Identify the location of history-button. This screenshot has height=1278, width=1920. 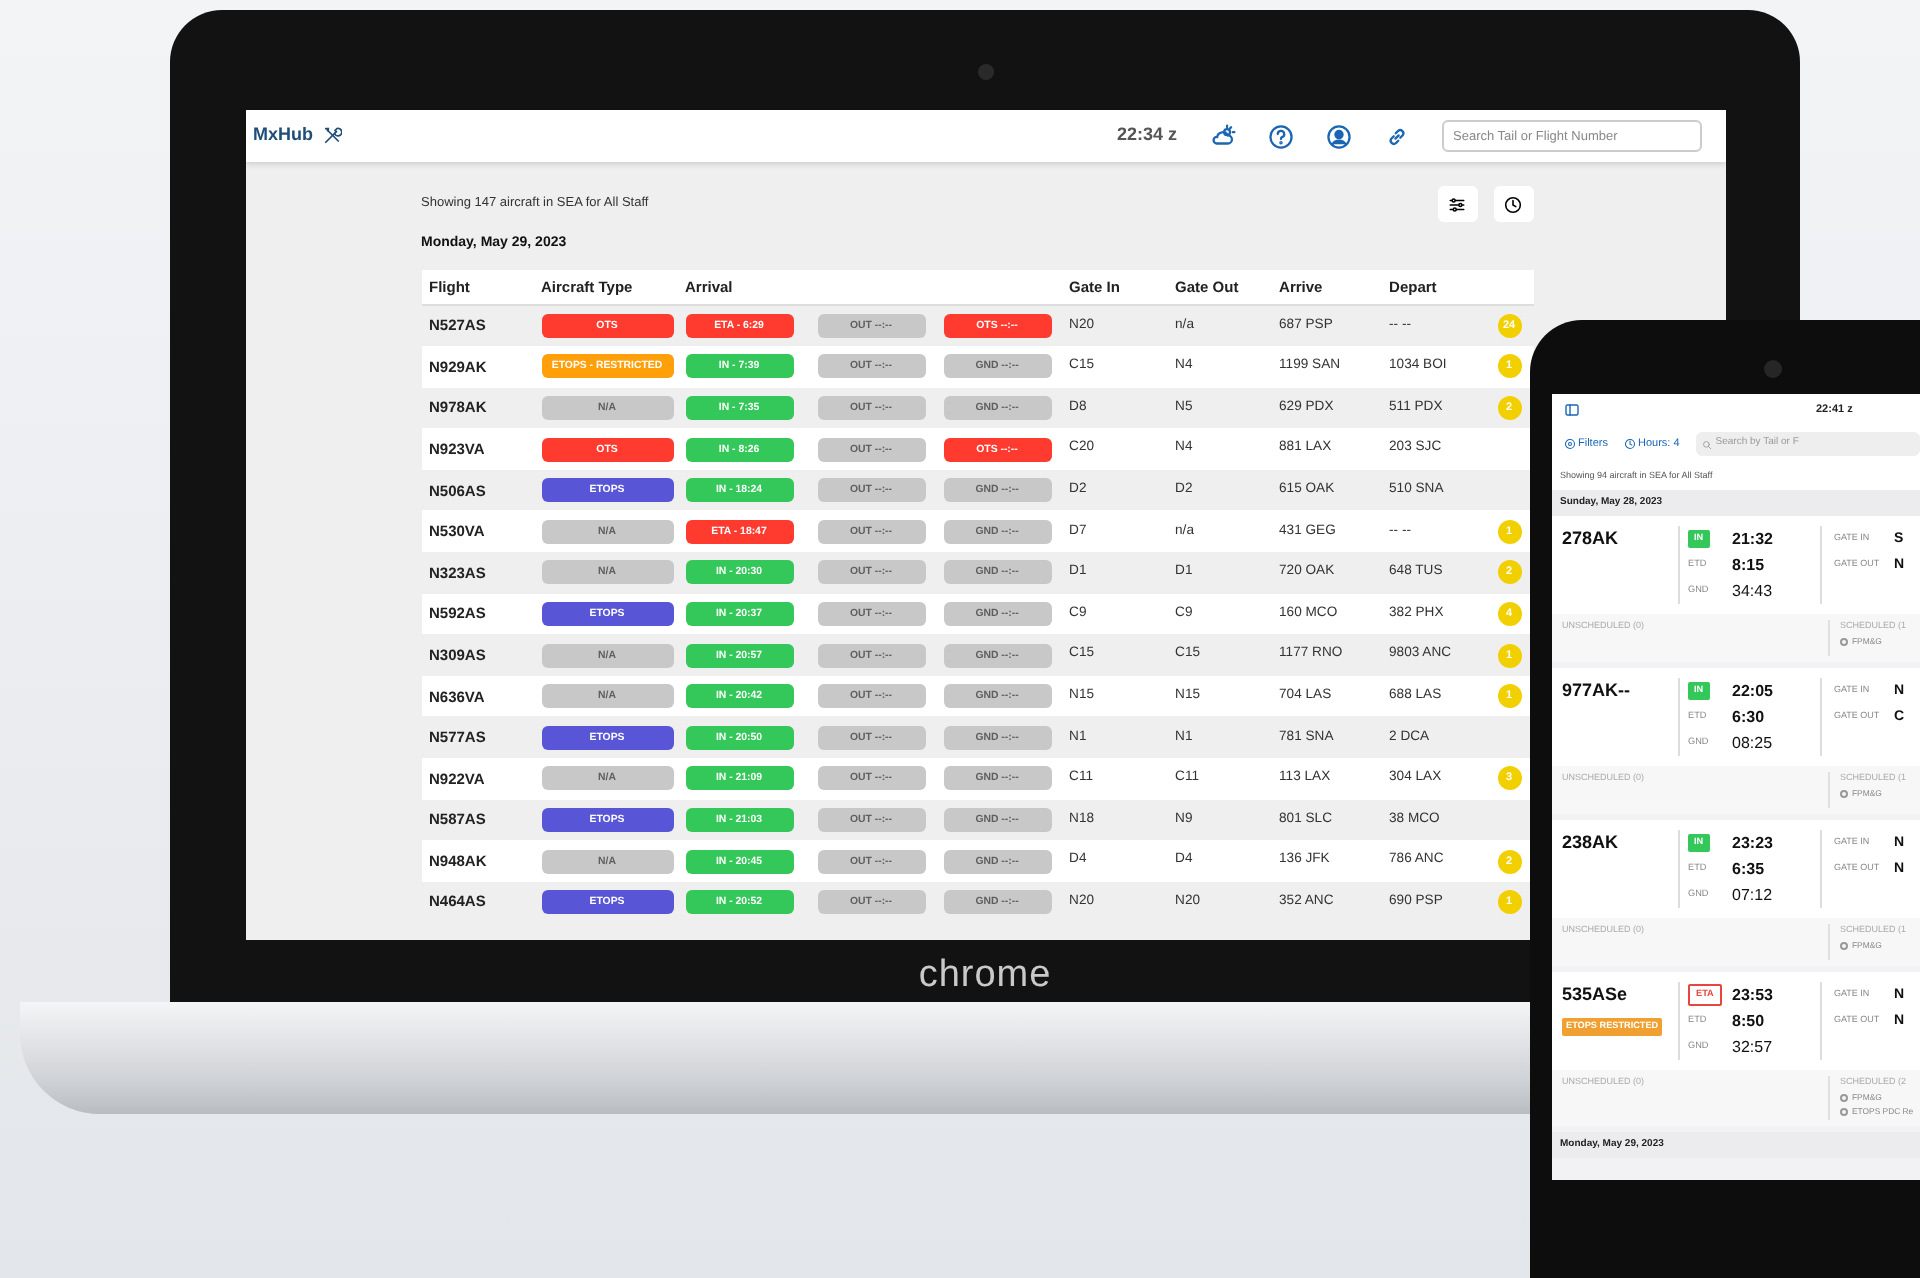
(1513, 204).